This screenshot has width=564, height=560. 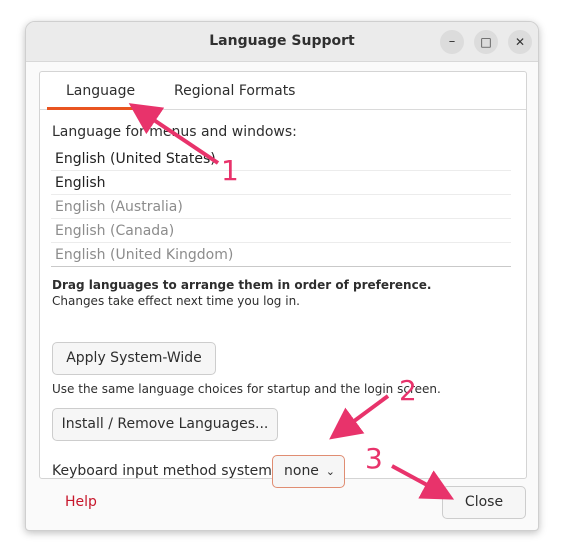 I want to click on help-button: Help, so click(x=81, y=502).